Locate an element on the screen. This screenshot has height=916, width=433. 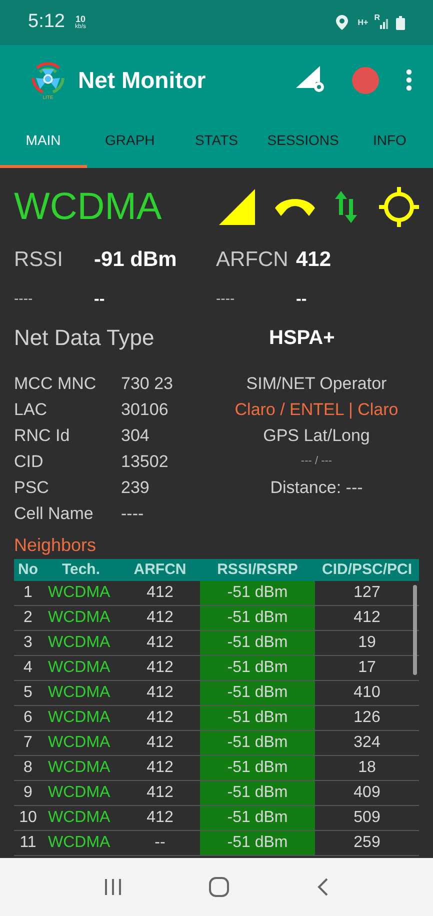
info-text: GPS Lat/Long is located at coordinates (316, 435).